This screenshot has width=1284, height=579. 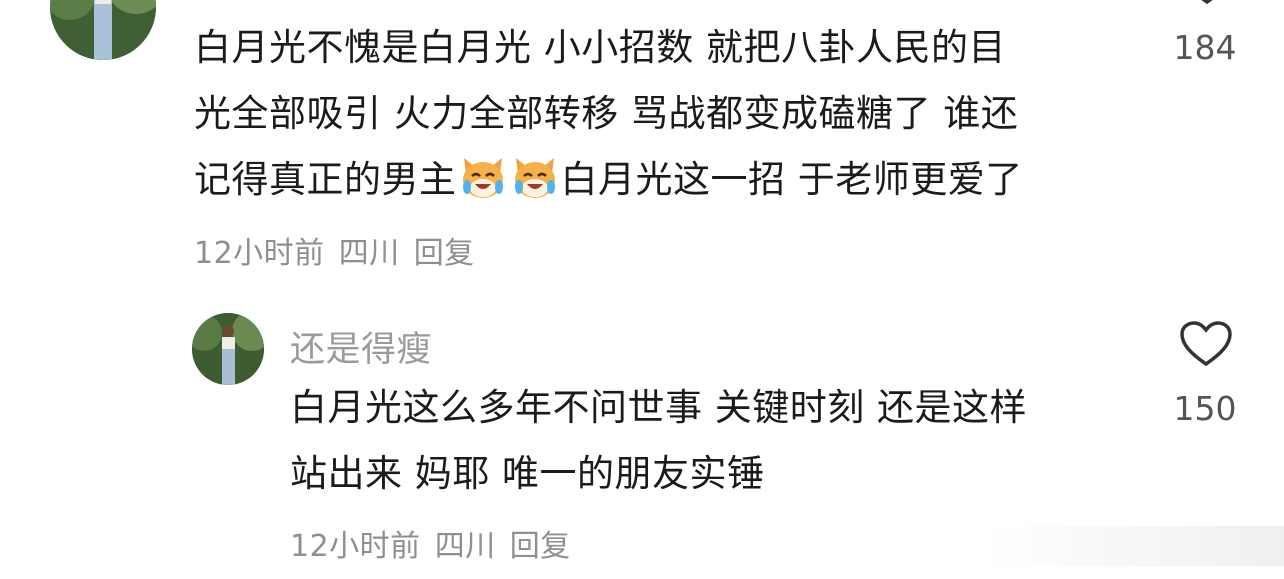 I want to click on watermark-fade, so click(x=1134, y=546).